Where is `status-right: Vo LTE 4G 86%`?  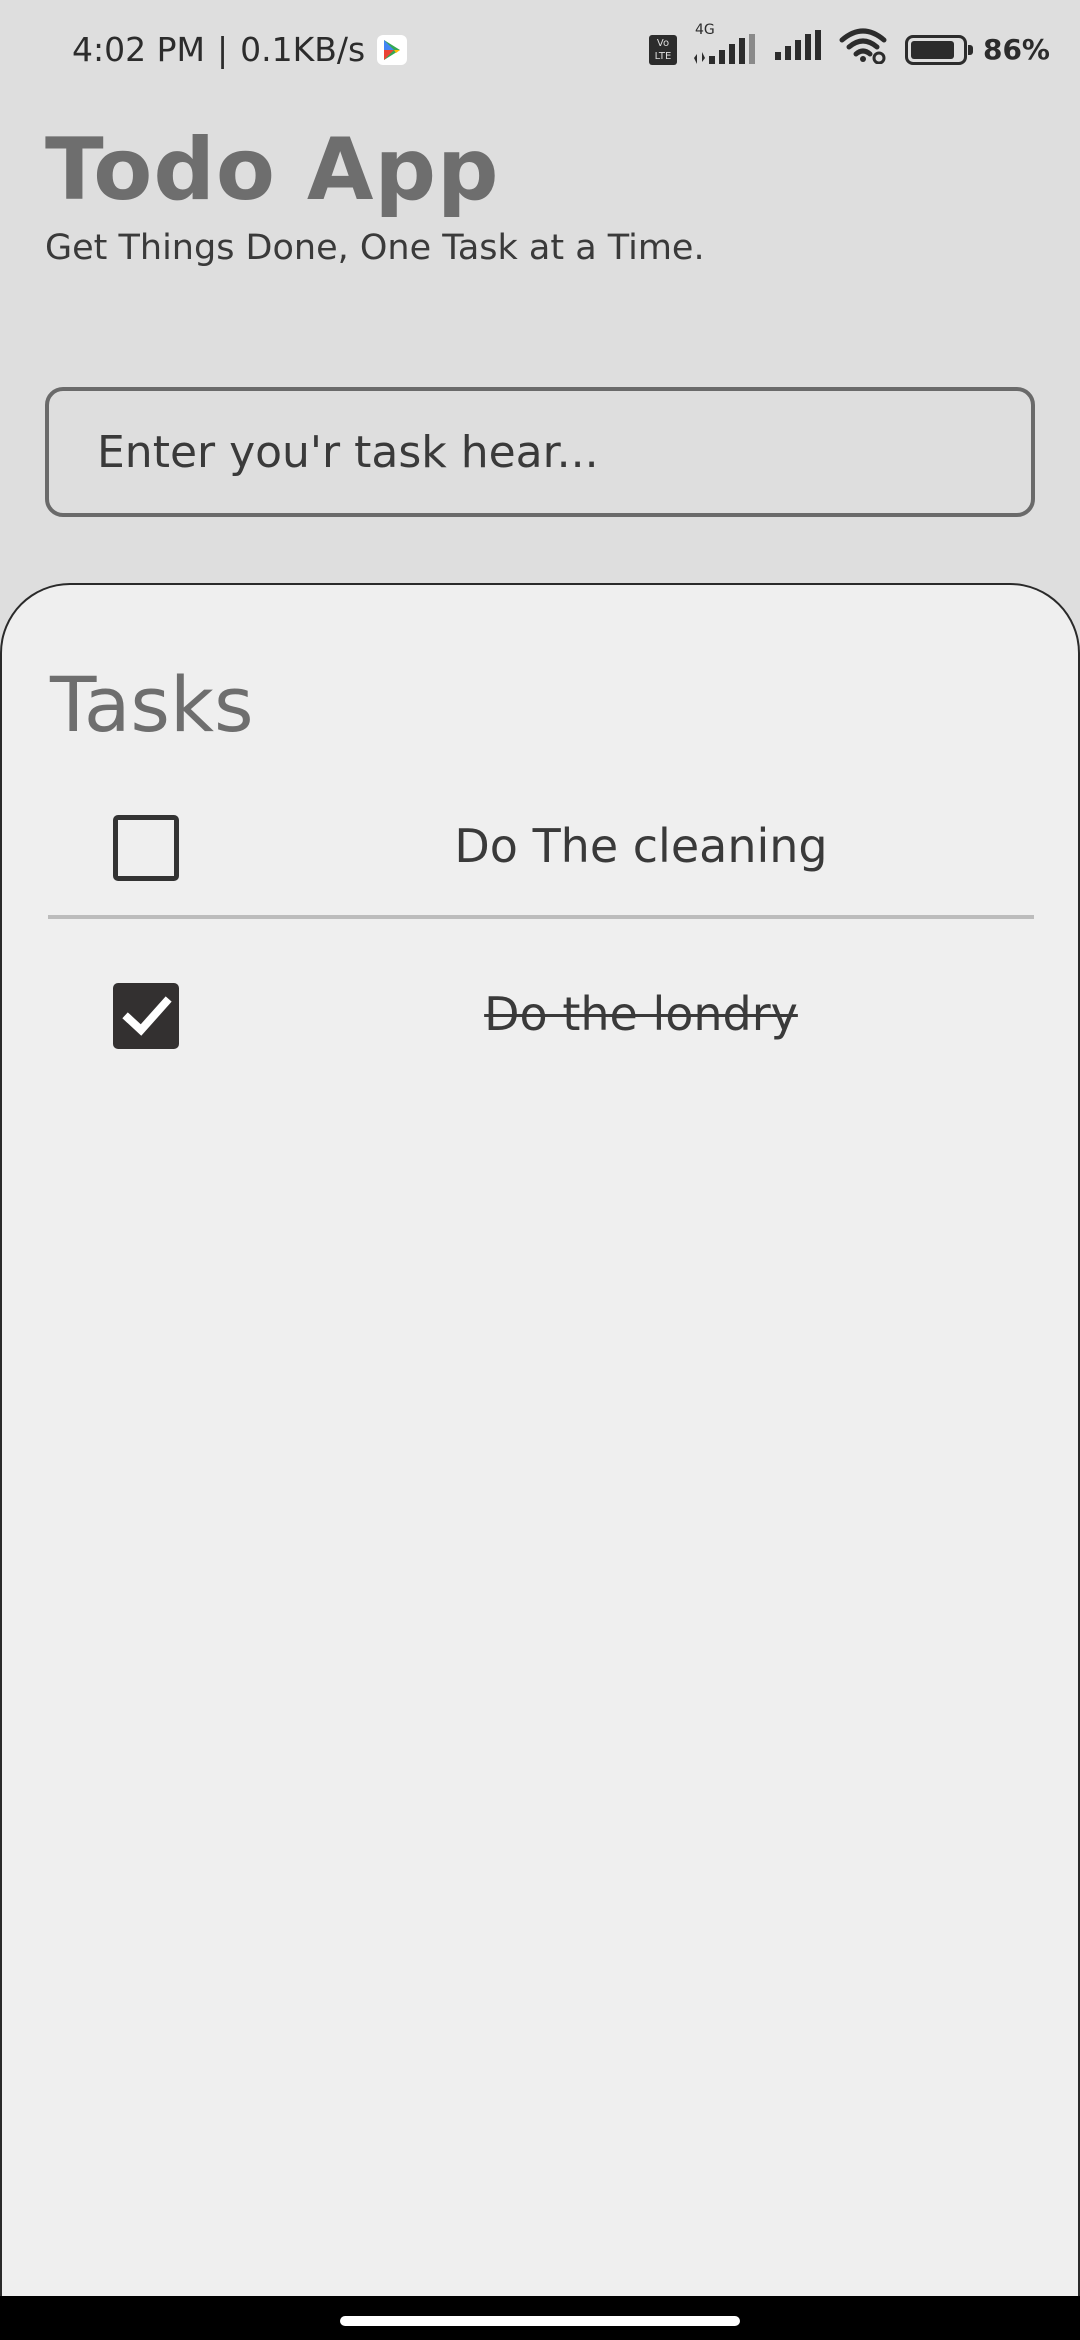 status-right: Vo LTE 4G 86% is located at coordinates (849, 46).